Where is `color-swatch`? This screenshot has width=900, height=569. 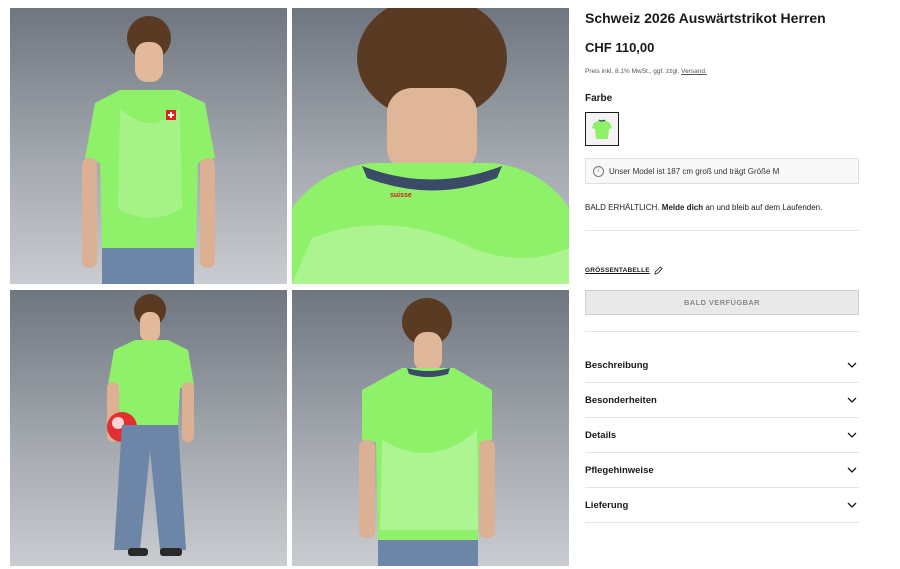
color-swatch is located at coordinates (602, 129).